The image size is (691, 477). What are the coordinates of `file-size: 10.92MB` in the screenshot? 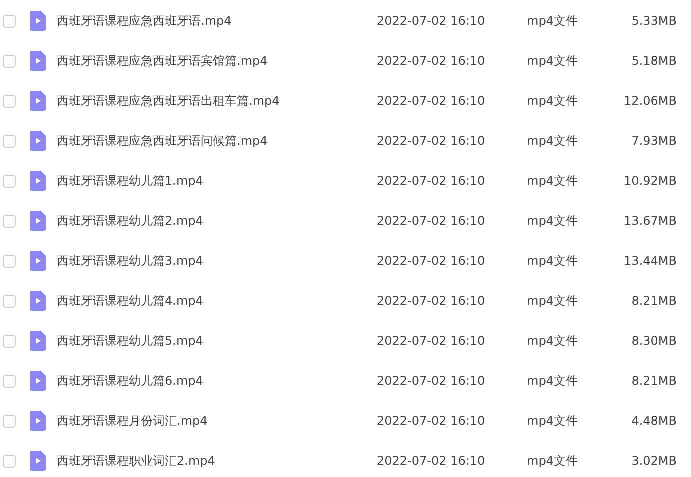 It's located at (650, 181).